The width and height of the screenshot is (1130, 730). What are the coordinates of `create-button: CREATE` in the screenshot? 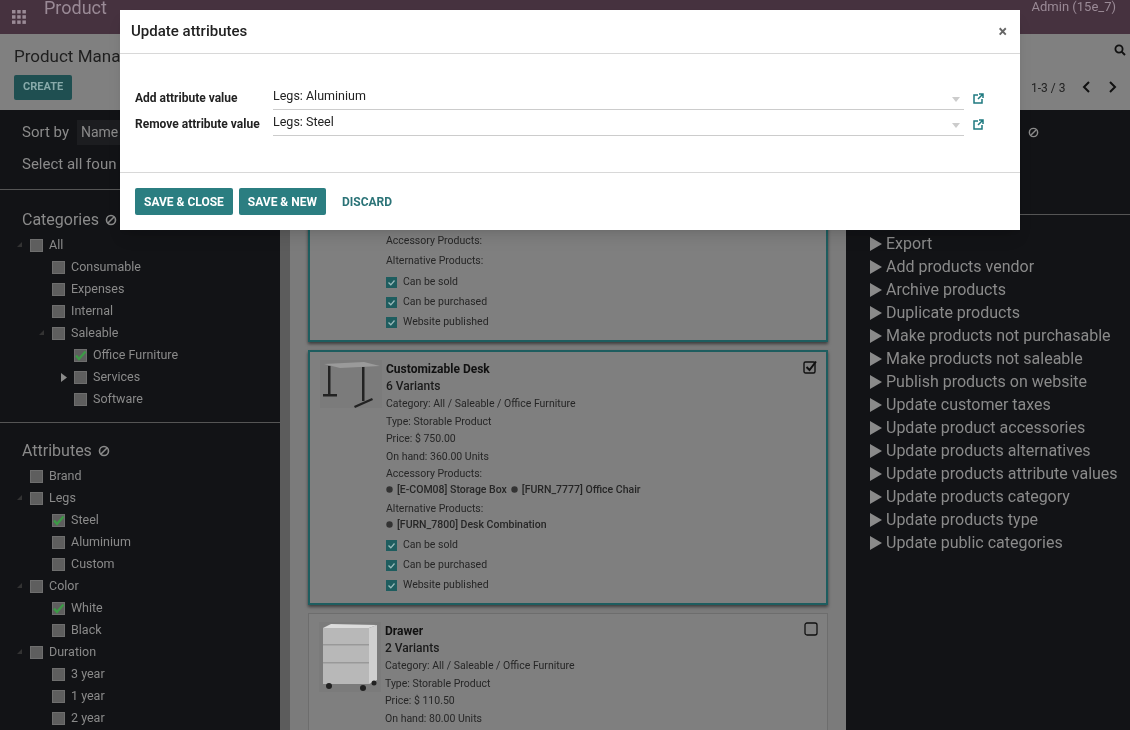 It's located at (43, 87).